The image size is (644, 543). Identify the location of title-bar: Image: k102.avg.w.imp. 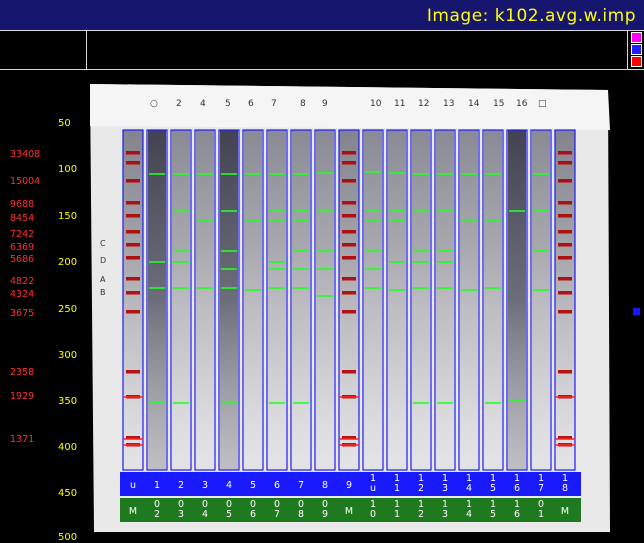
(322, 15).